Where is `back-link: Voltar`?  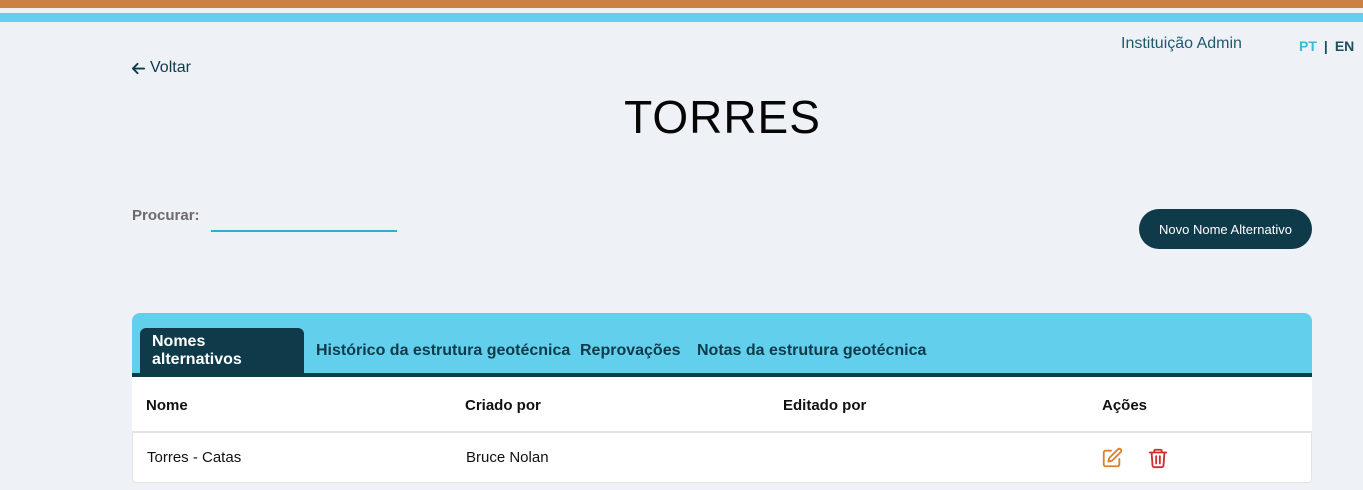
back-link: Voltar is located at coordinates (161, 68).